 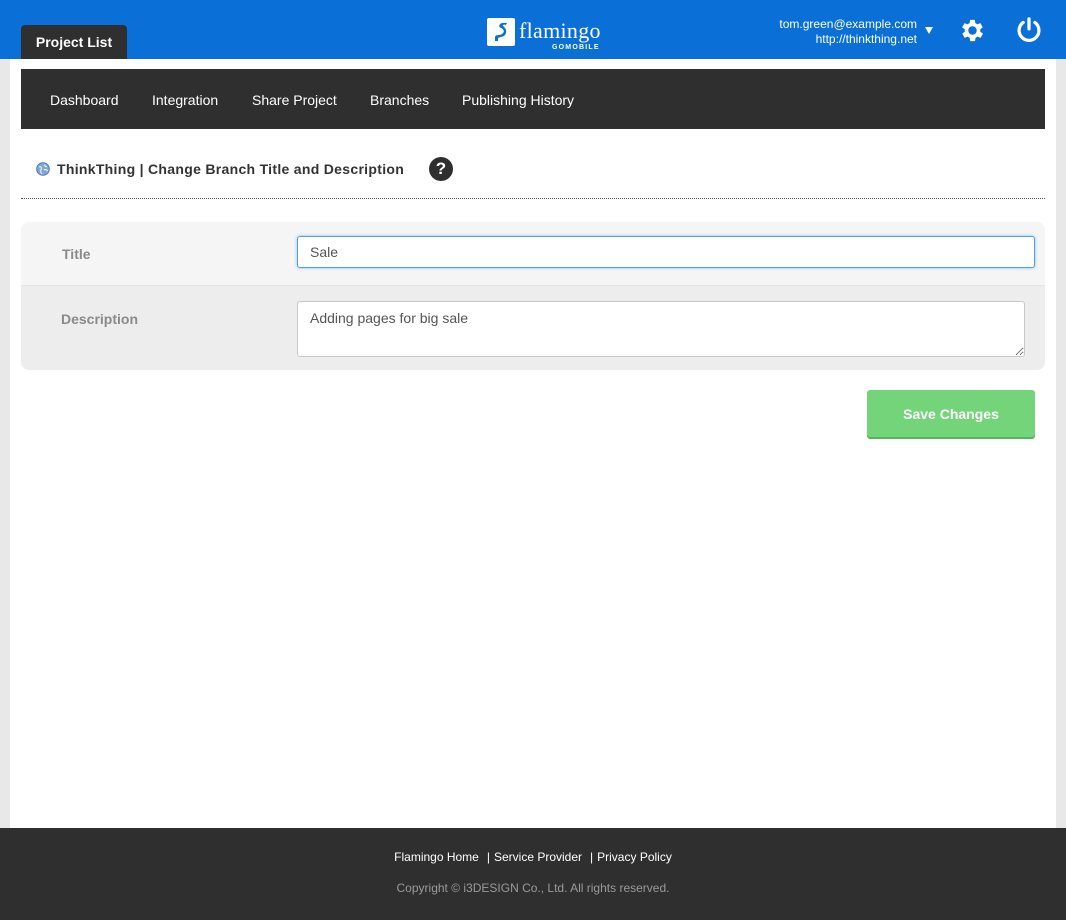 I want to click on power-icon, so click(x=1029, y=30).